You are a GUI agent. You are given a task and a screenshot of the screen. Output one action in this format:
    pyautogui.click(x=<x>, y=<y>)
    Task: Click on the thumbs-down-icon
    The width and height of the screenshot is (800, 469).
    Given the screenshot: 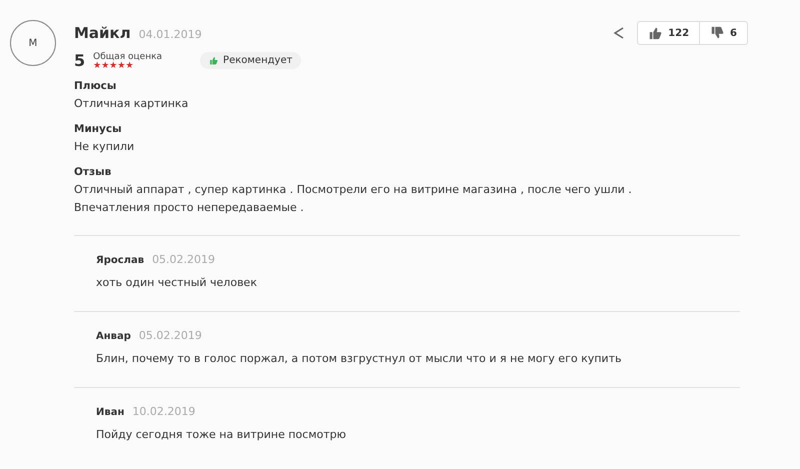 What is the action you would take?
    pyautogui.click(x=717, y=33)
    